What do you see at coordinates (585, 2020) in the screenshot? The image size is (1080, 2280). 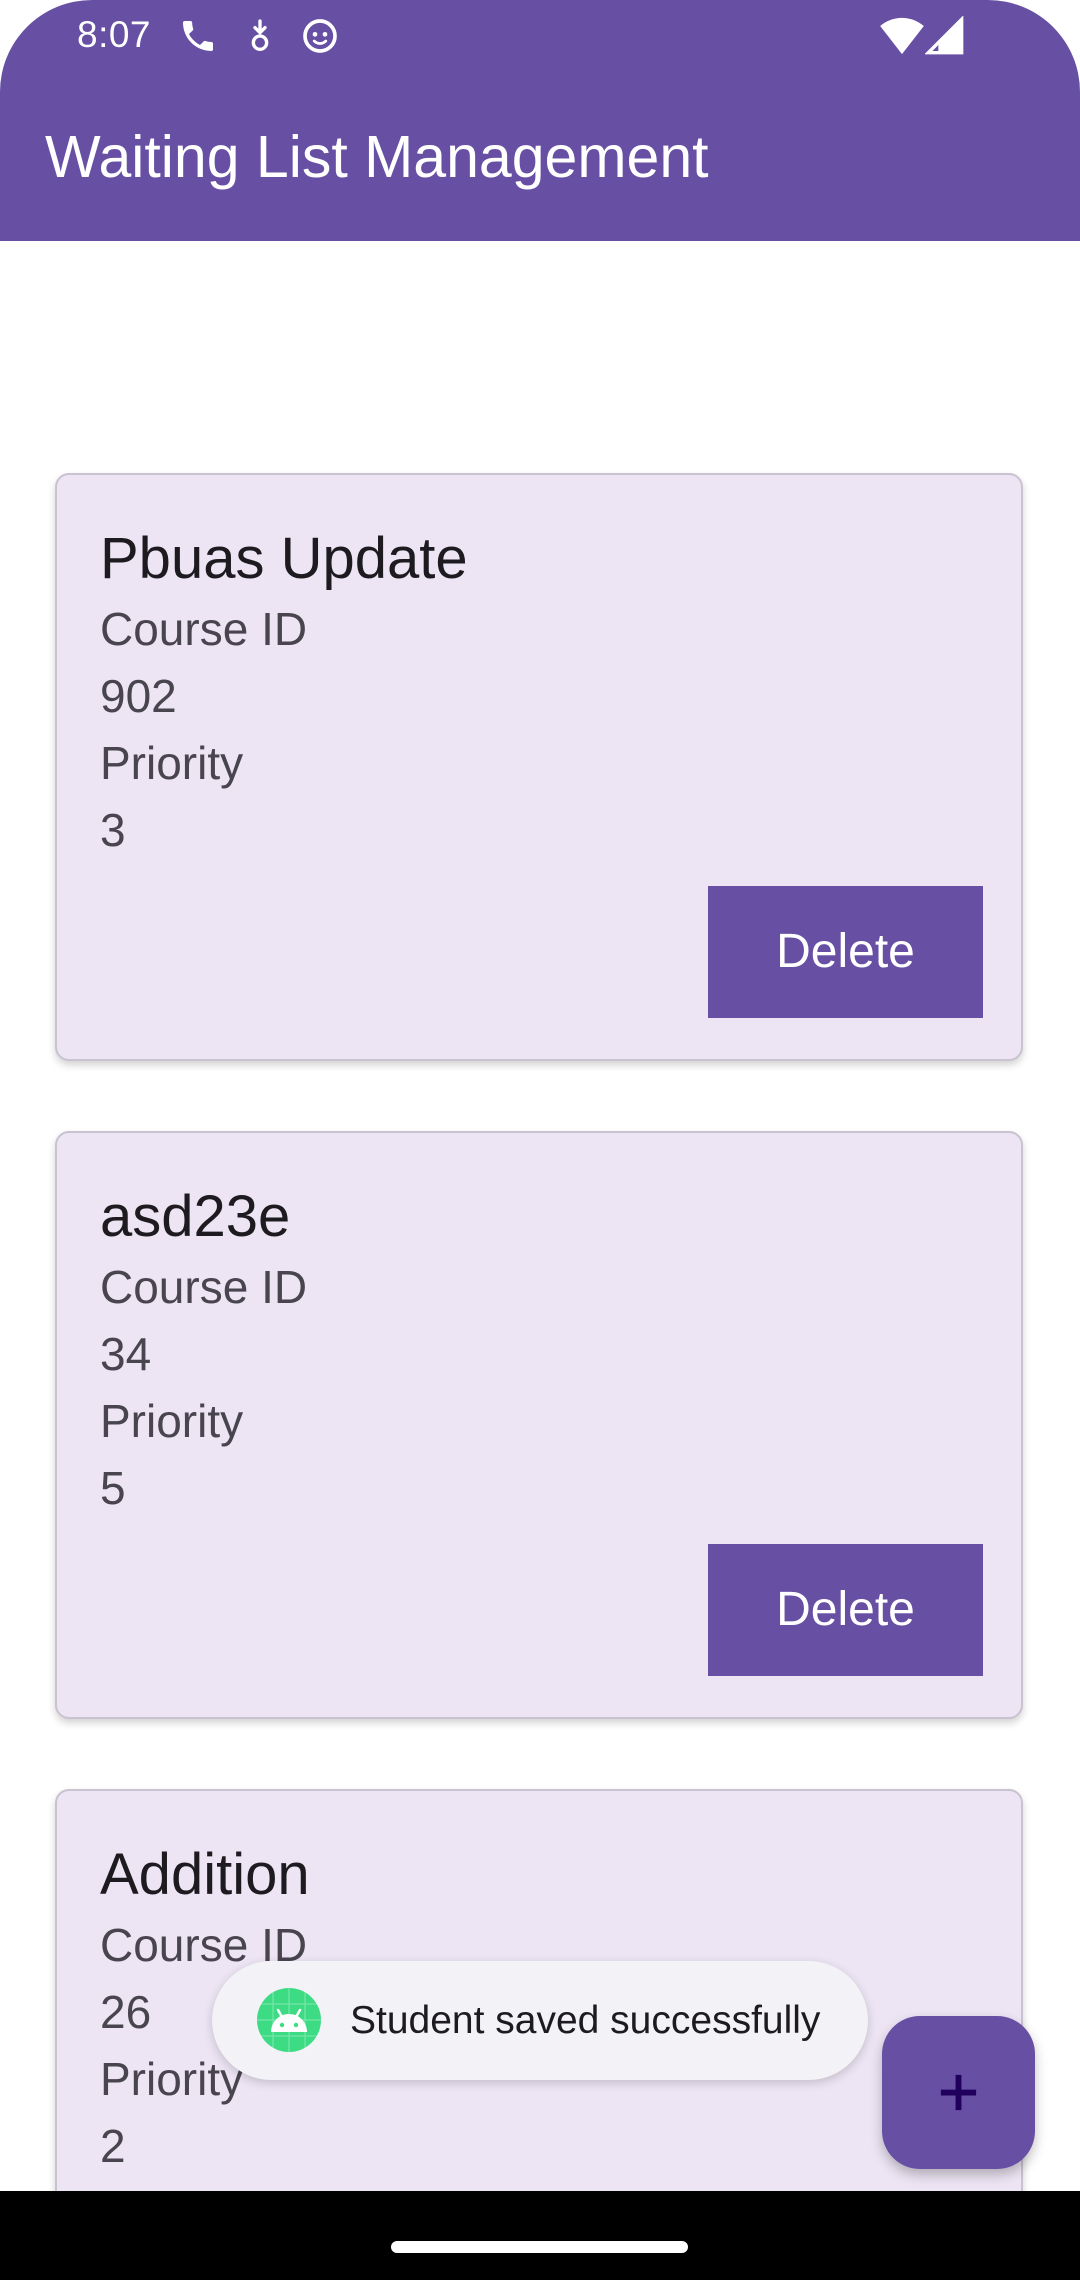 I see `toast-message: Student saved successfully` at bounding box center [585, 2020].